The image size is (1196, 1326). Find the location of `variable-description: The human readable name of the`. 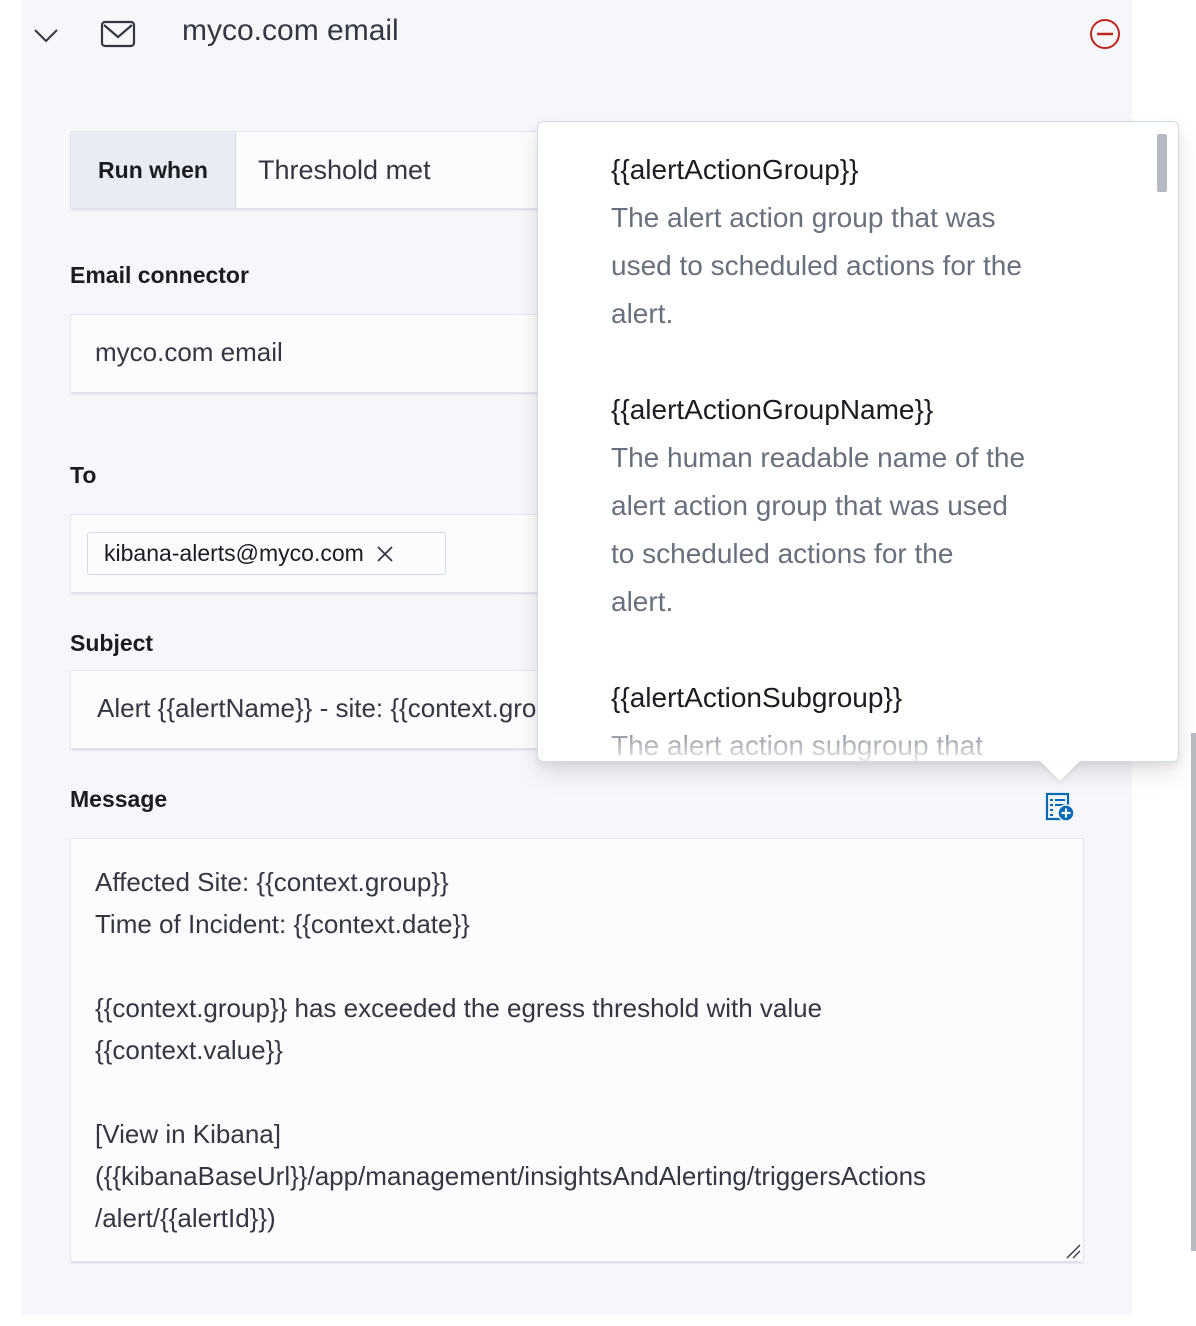

variable-description: The human readable name of the is located at coordinates (818, 457).